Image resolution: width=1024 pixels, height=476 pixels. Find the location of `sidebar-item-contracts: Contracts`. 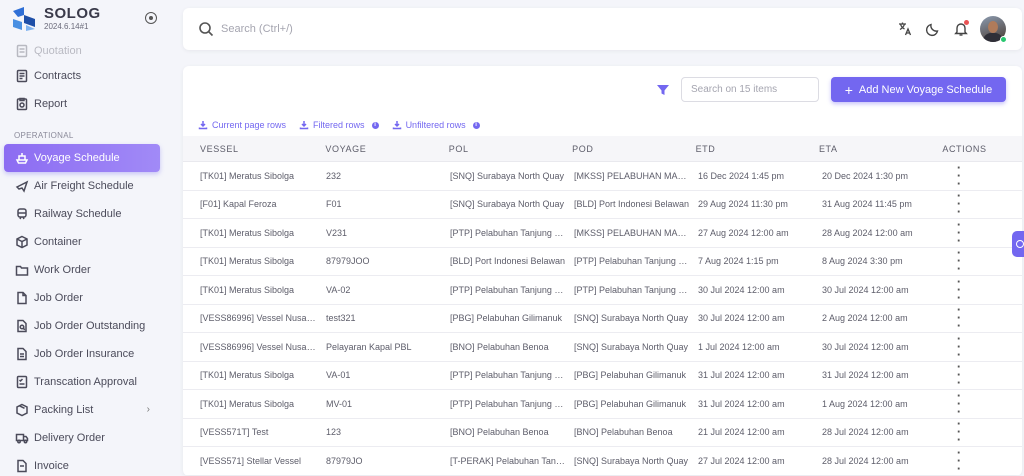

sidebar-item-contracts: Contracts is located at coordinates (82, 76).